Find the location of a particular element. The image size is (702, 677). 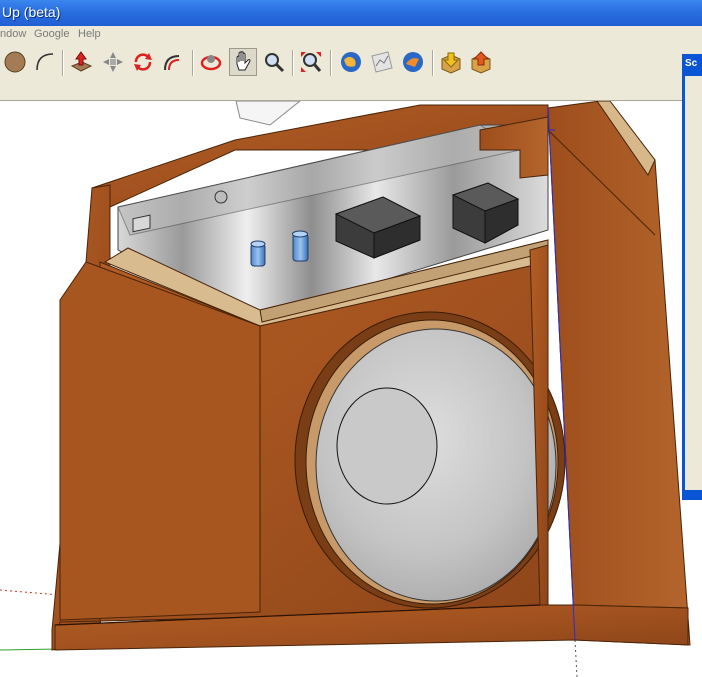

arc-tool-button is located at coordinates (45, 62).